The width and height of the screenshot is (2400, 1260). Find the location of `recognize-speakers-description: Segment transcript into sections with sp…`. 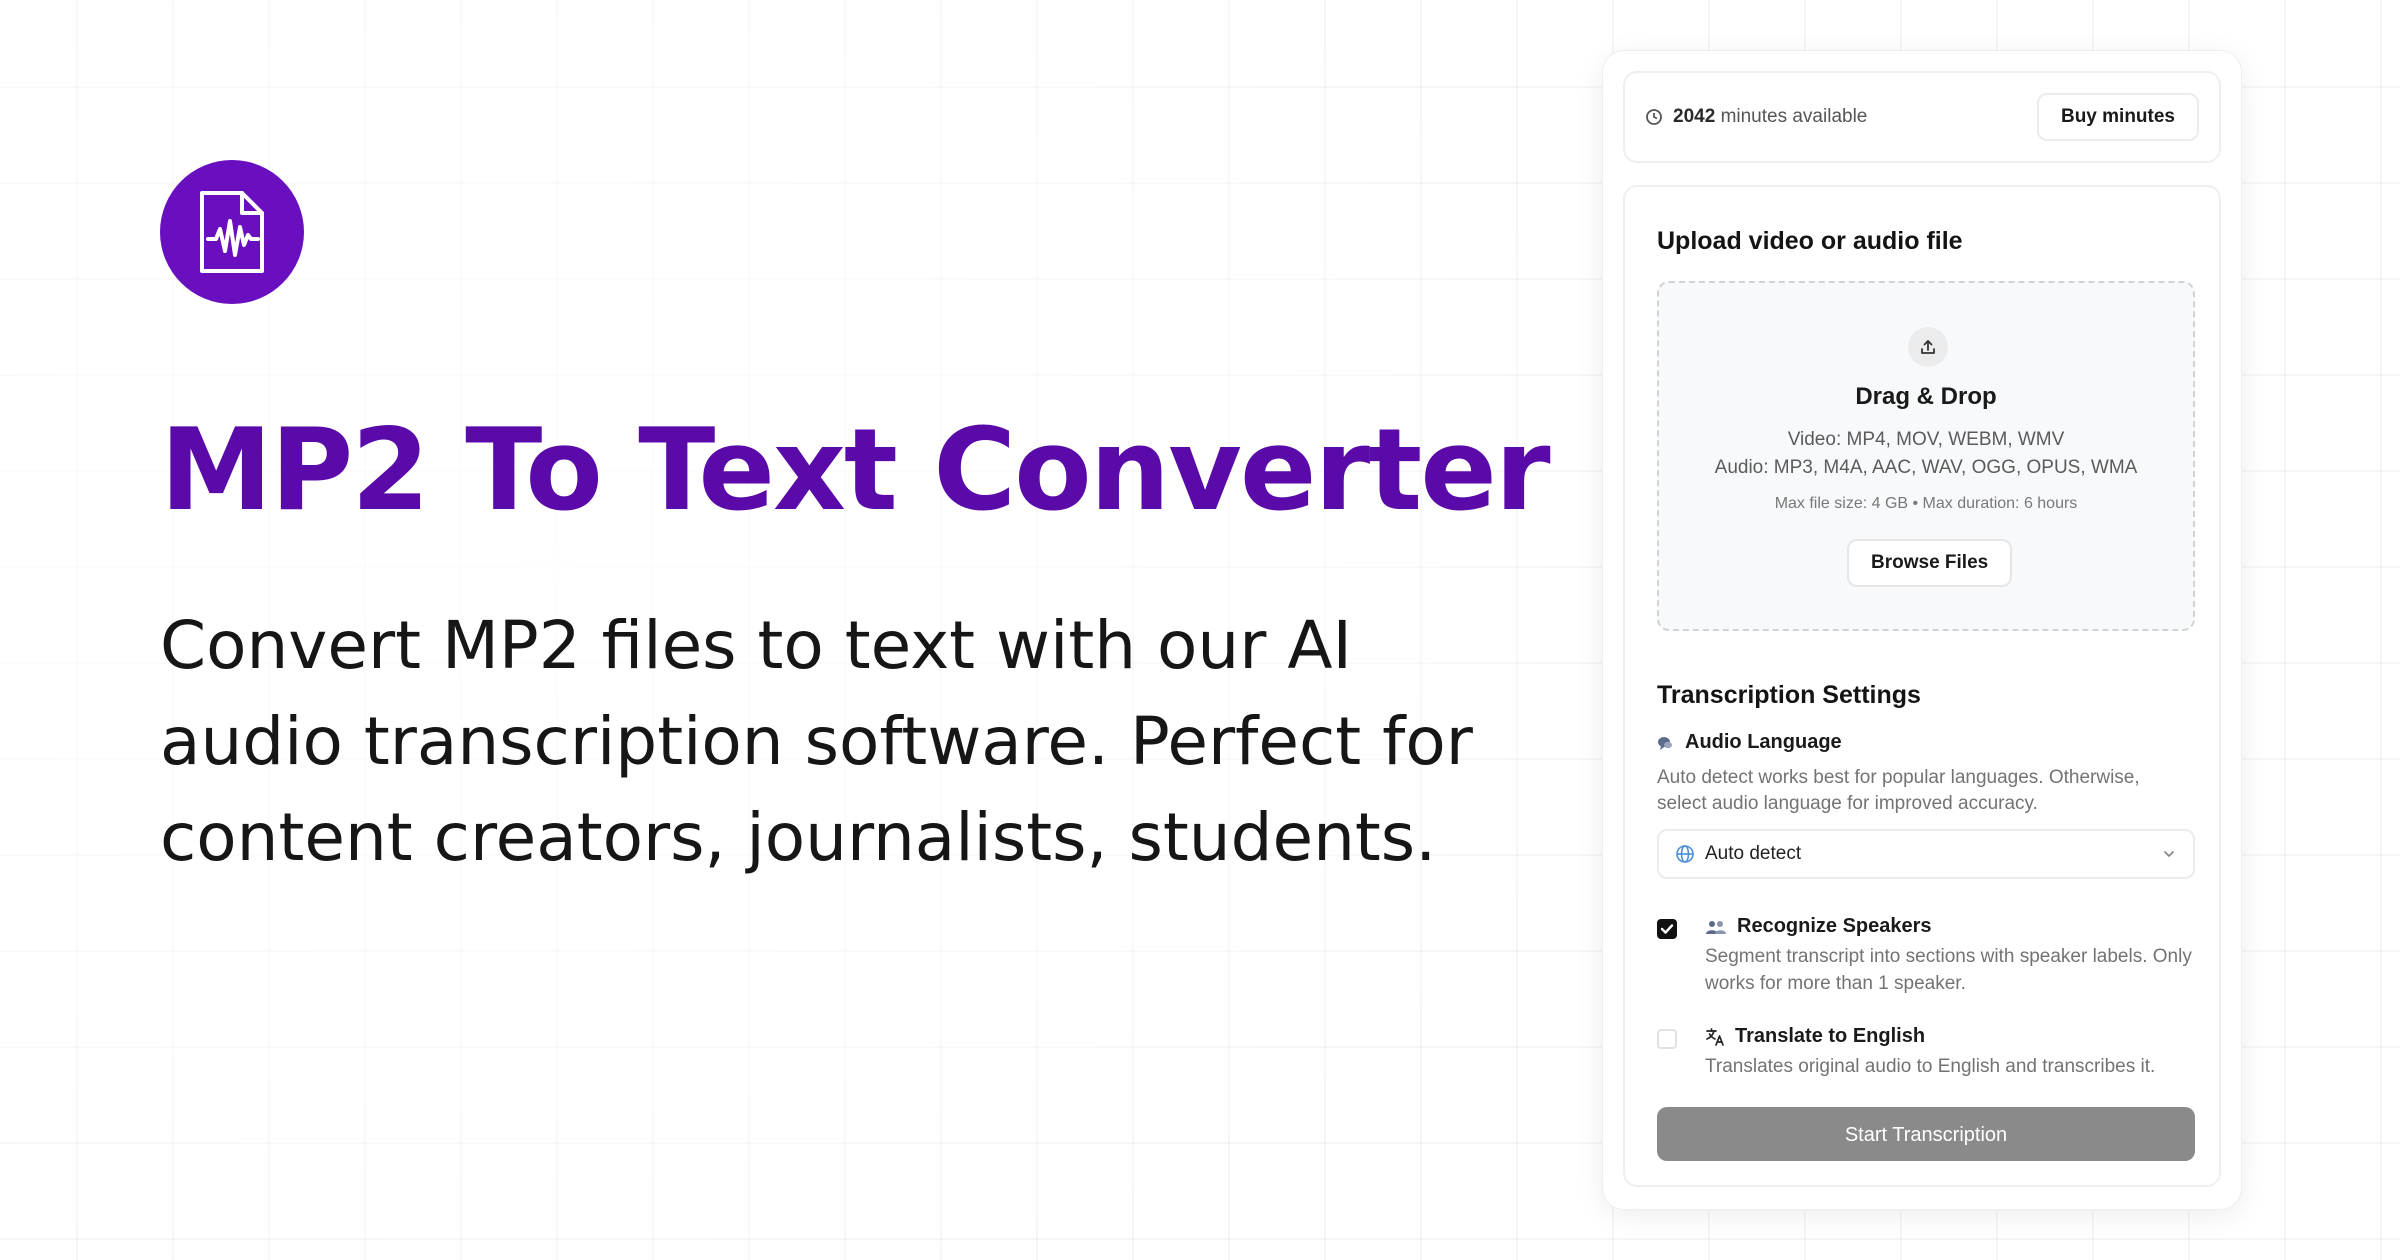

recognize-speakers-description: Segment transcript into sections with sp… is located at coordinates (1948, 970).